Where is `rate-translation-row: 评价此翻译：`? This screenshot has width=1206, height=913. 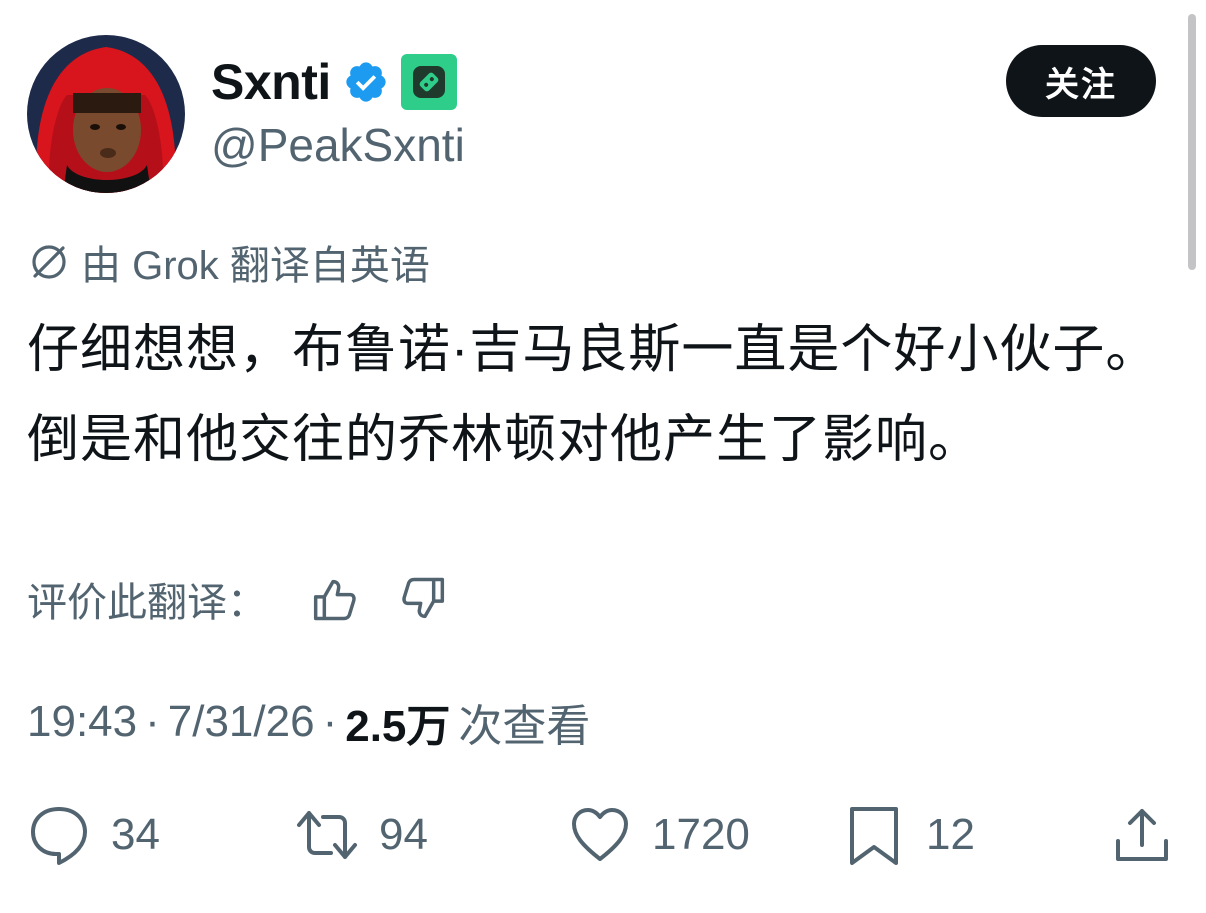 rate-translation-row: 评价此翻译： is located at coordinates (239, 599).